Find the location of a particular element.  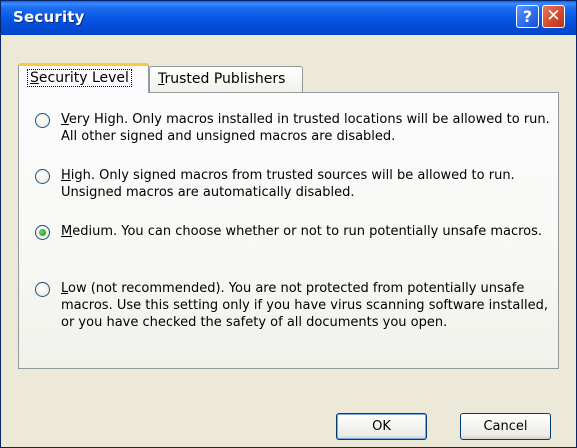

cancel-button: Cancel is located at coordinates (505, 426).